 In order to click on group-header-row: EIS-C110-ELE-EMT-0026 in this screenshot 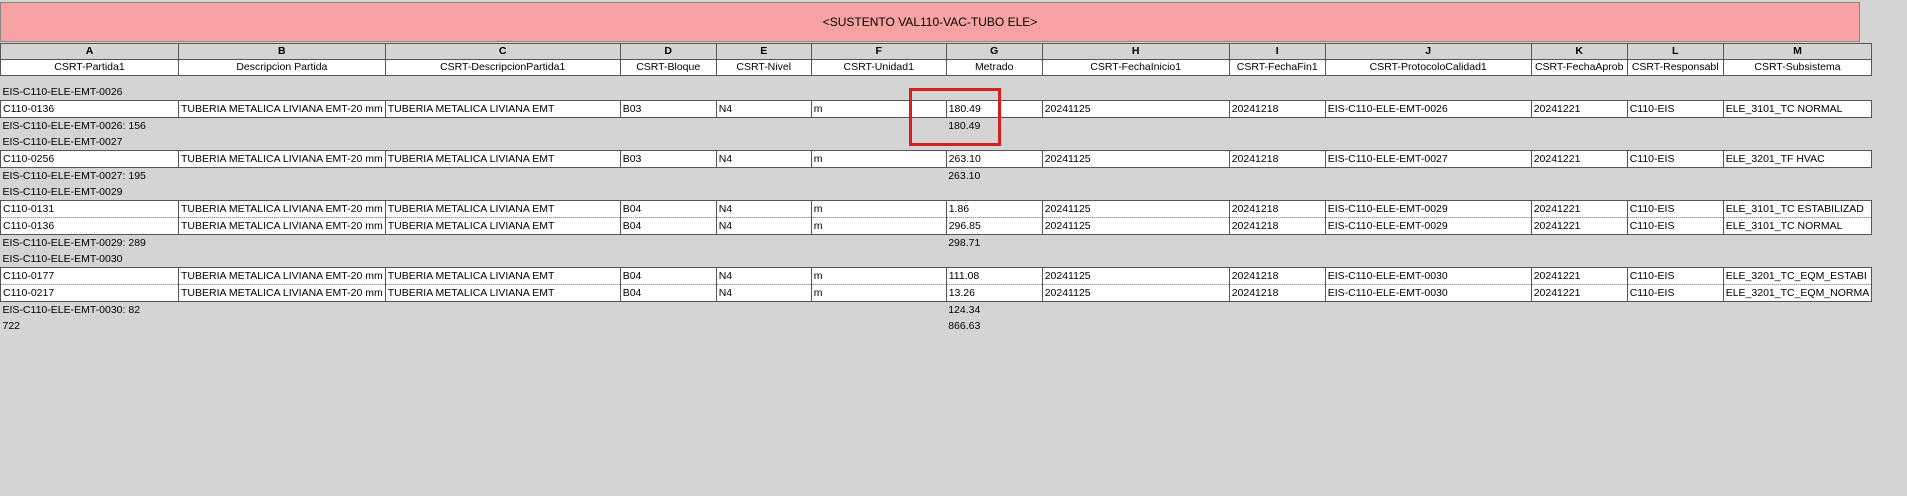, I will do `click(936, 92)`.